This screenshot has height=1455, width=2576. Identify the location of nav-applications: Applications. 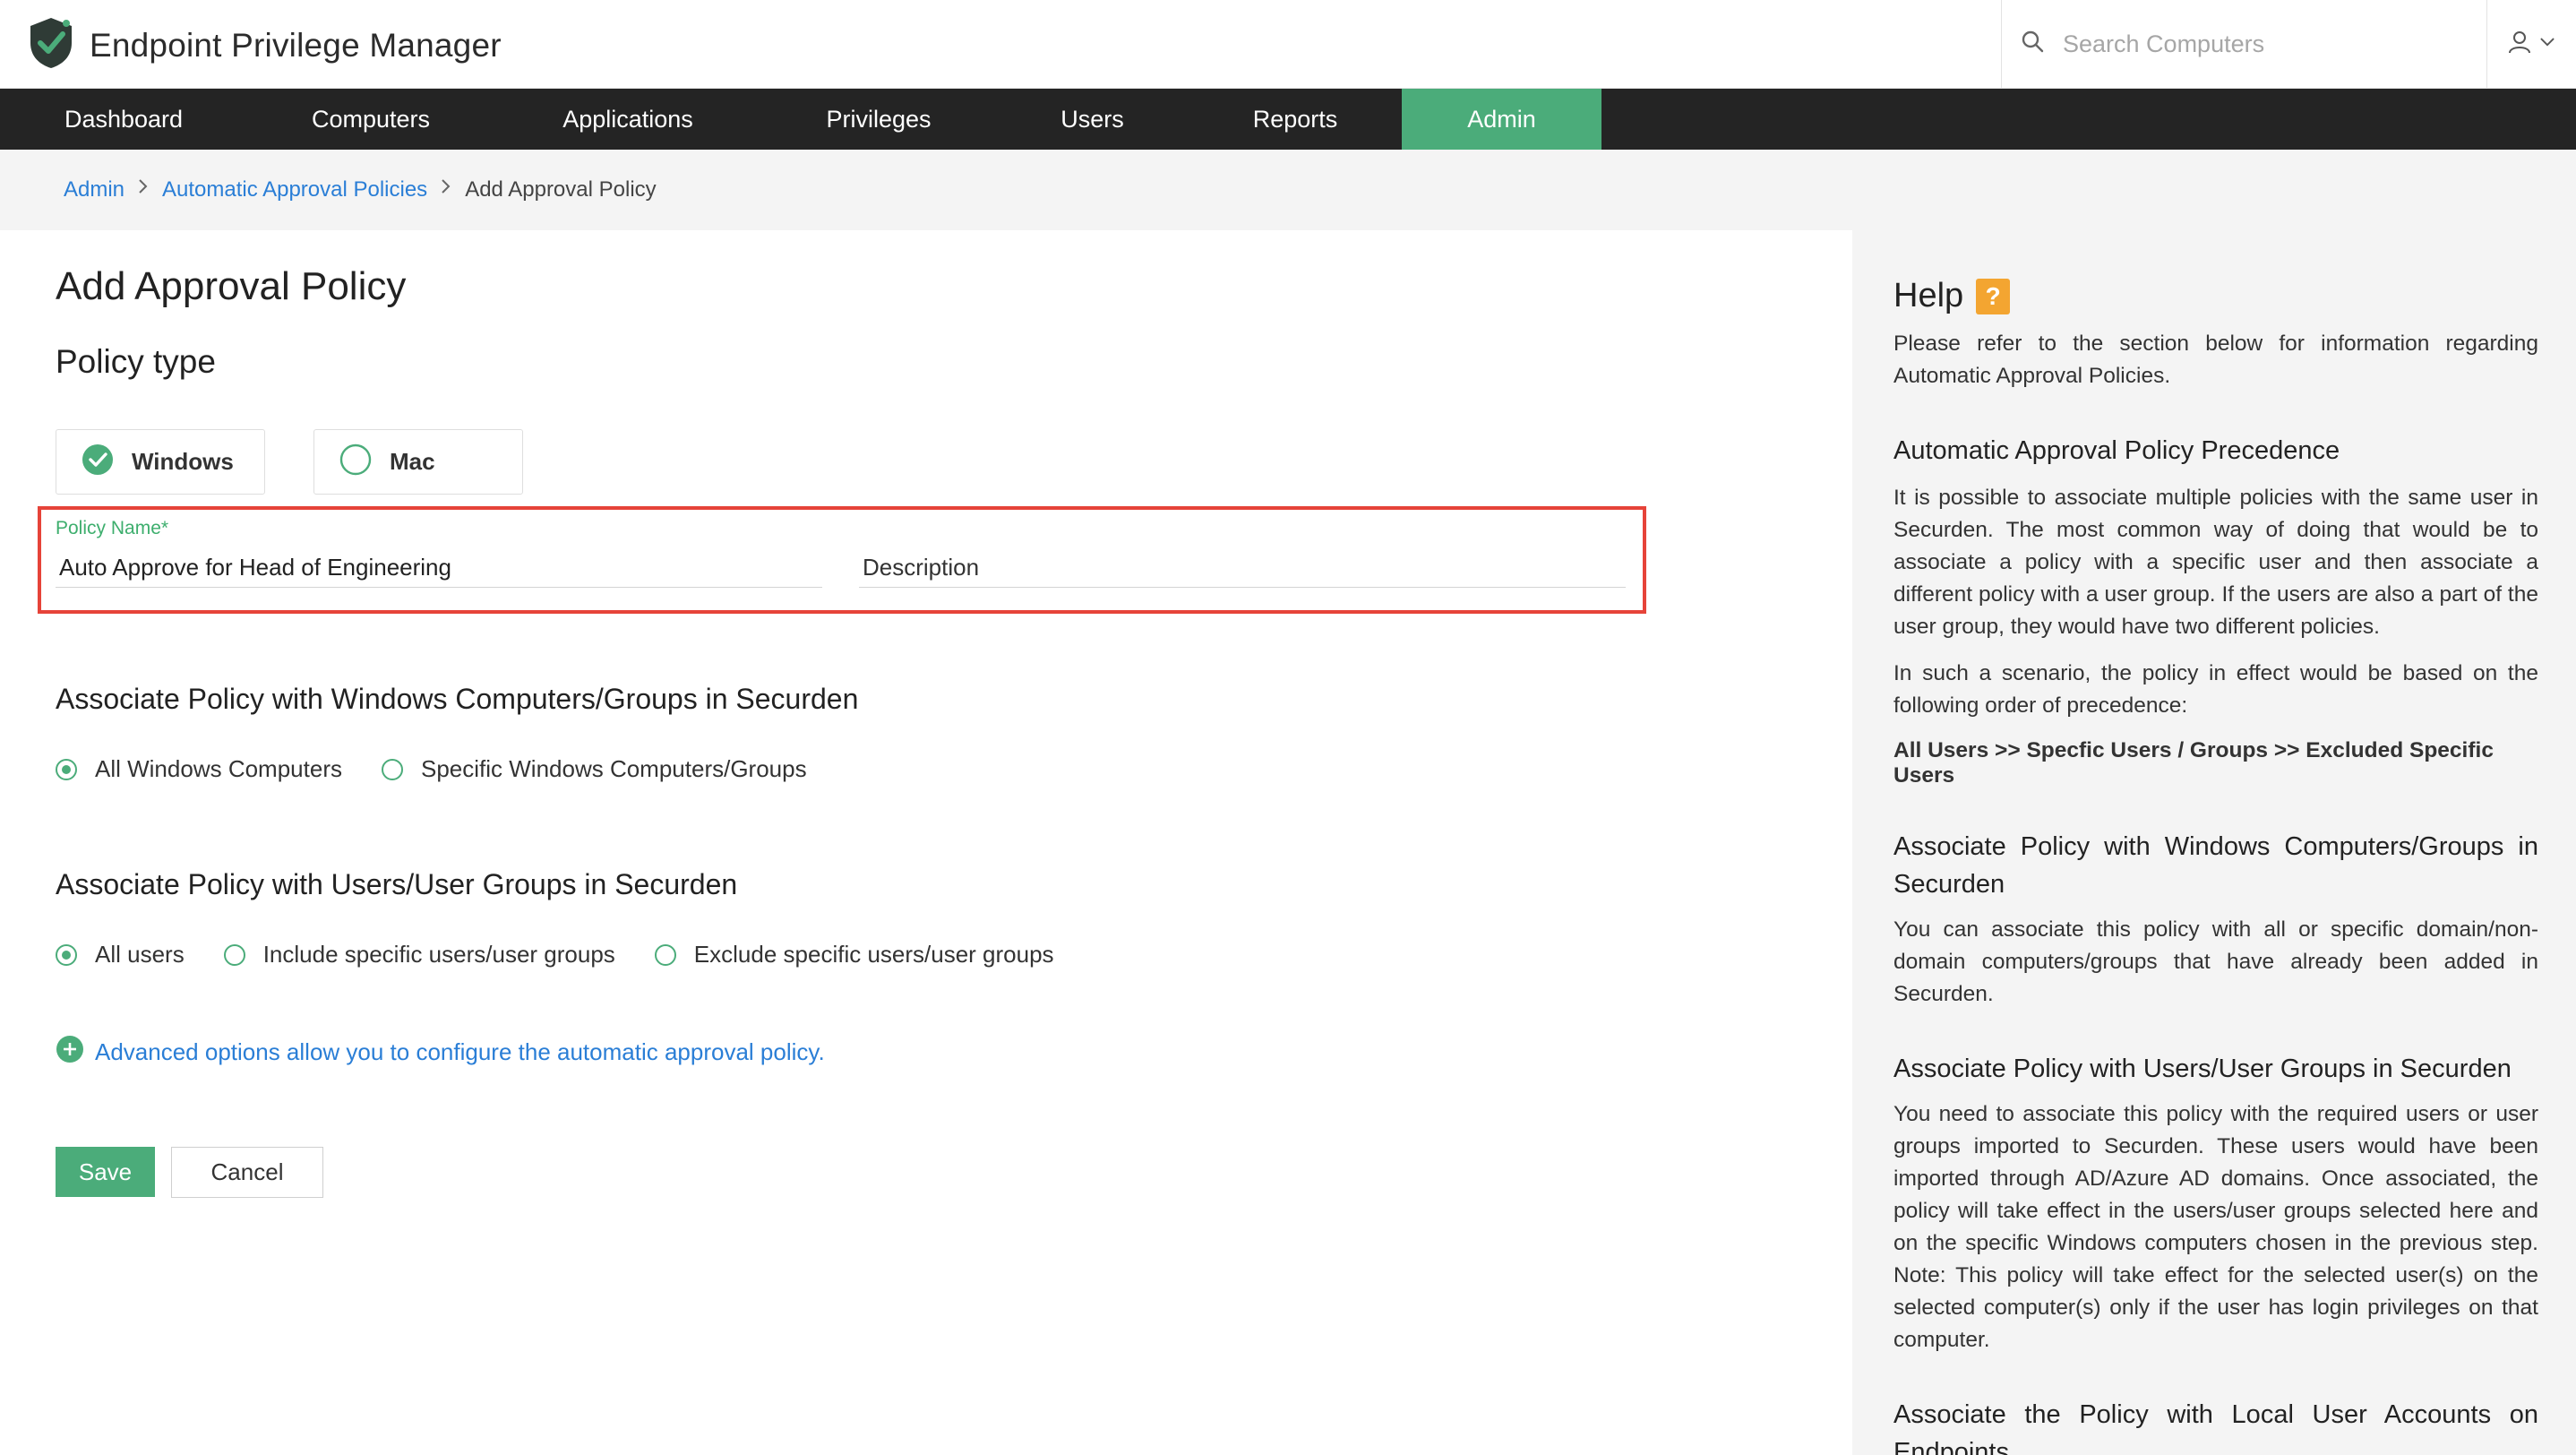
(627, 119).